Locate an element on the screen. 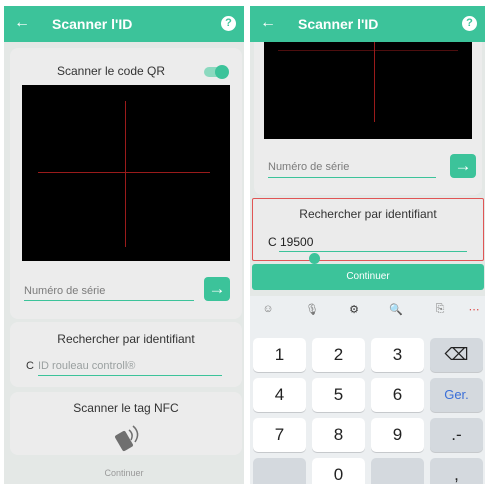  key-3: 3 is located at coordinates (397, 355).